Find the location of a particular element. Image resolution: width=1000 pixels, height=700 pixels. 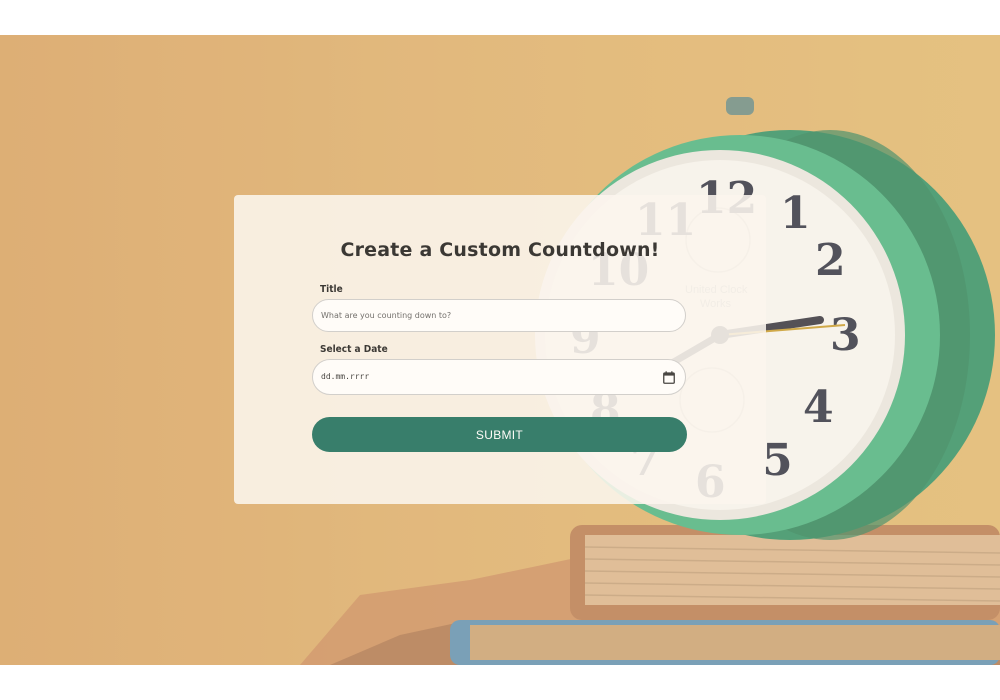

books-illustration is located at coordinates (650, 595).